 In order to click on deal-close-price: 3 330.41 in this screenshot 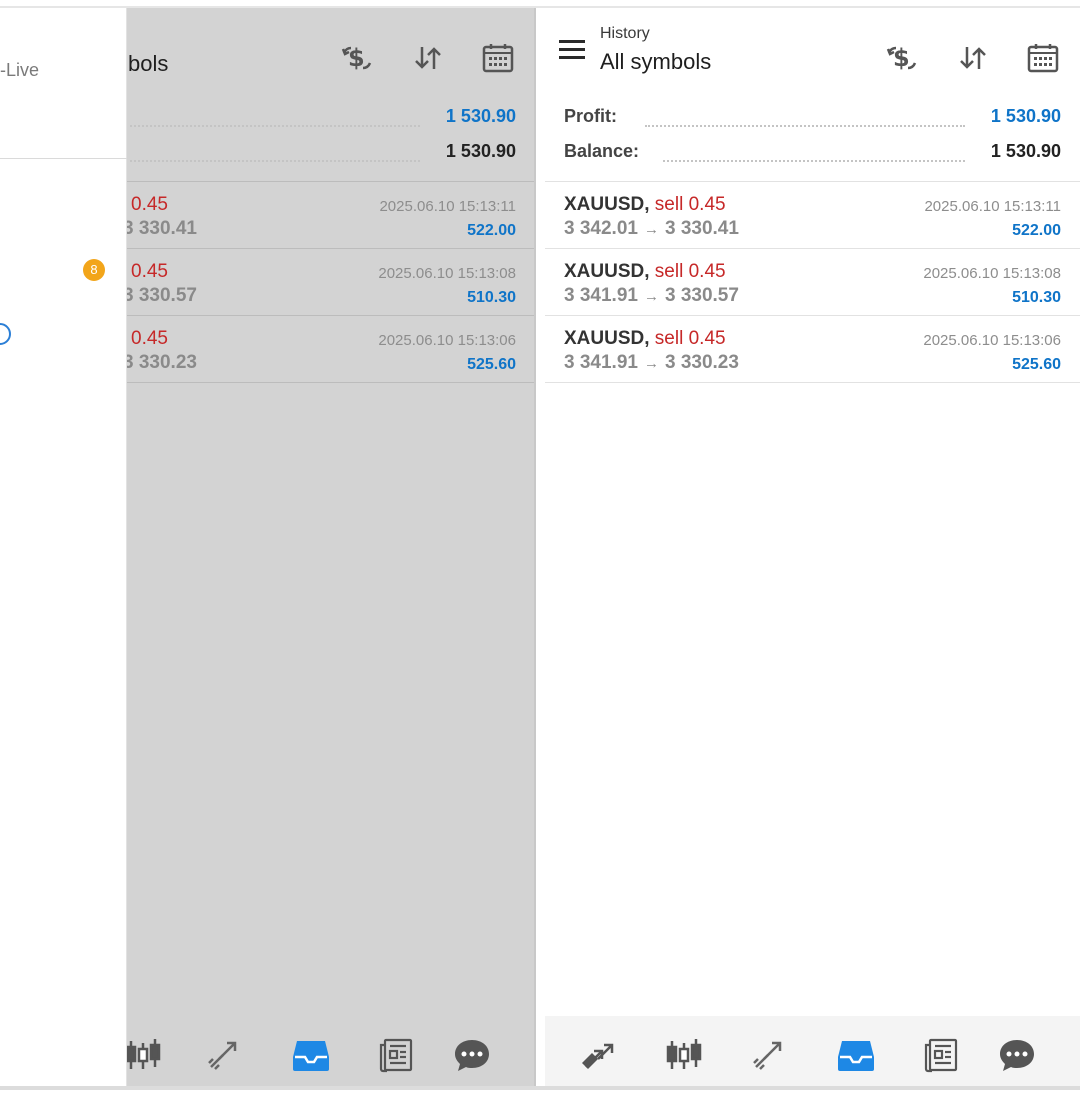, I will do `click(701, 228)`.